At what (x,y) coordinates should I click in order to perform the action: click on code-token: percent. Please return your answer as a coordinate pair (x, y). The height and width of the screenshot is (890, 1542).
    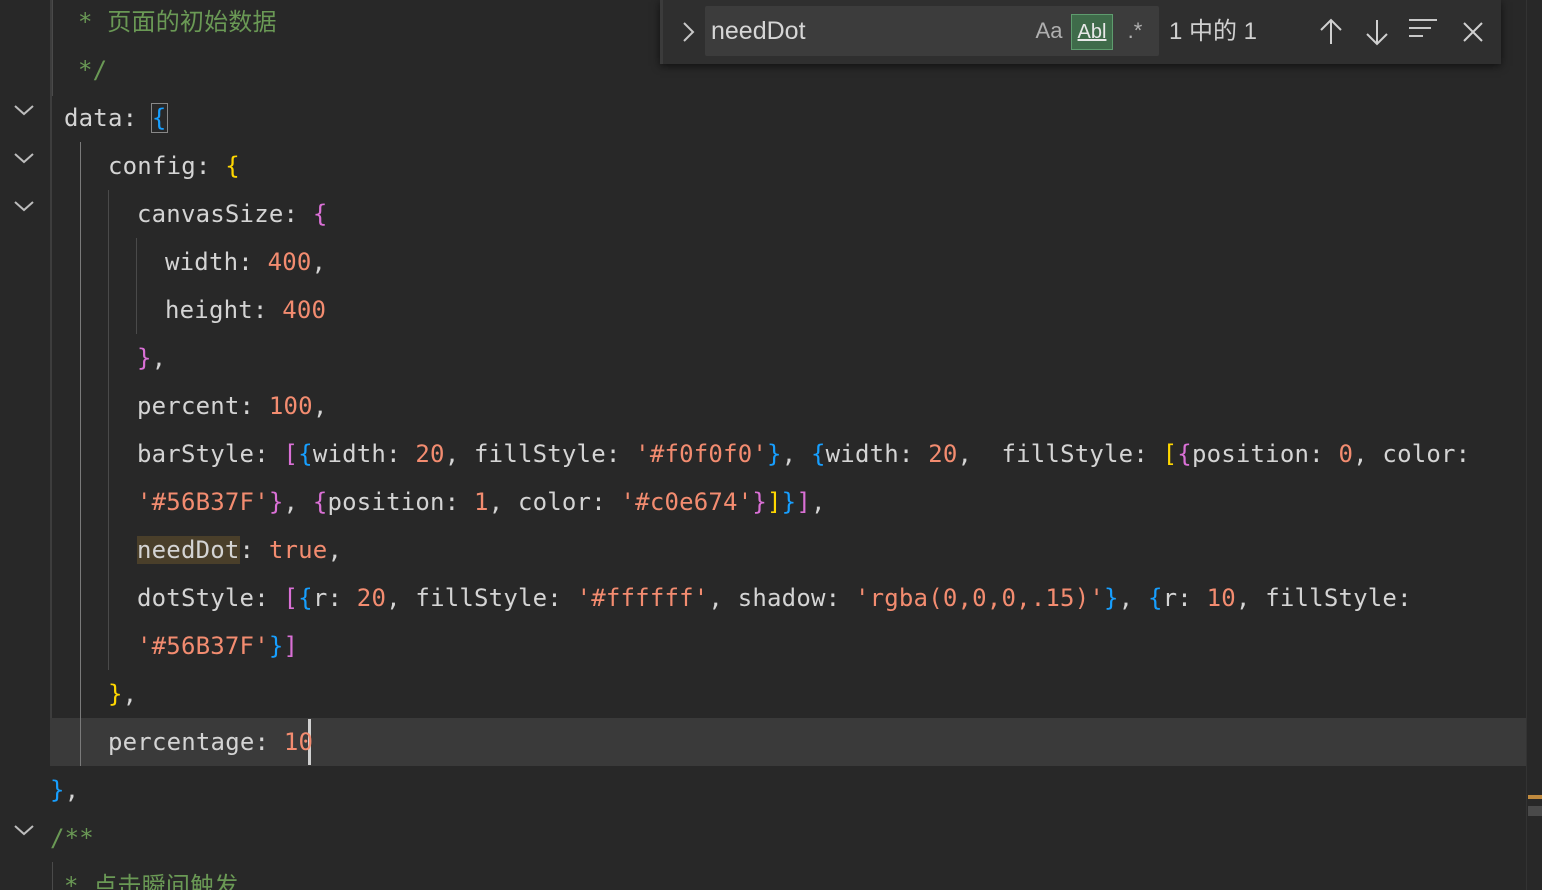
    Looking at the image, I should click on (188, 406).